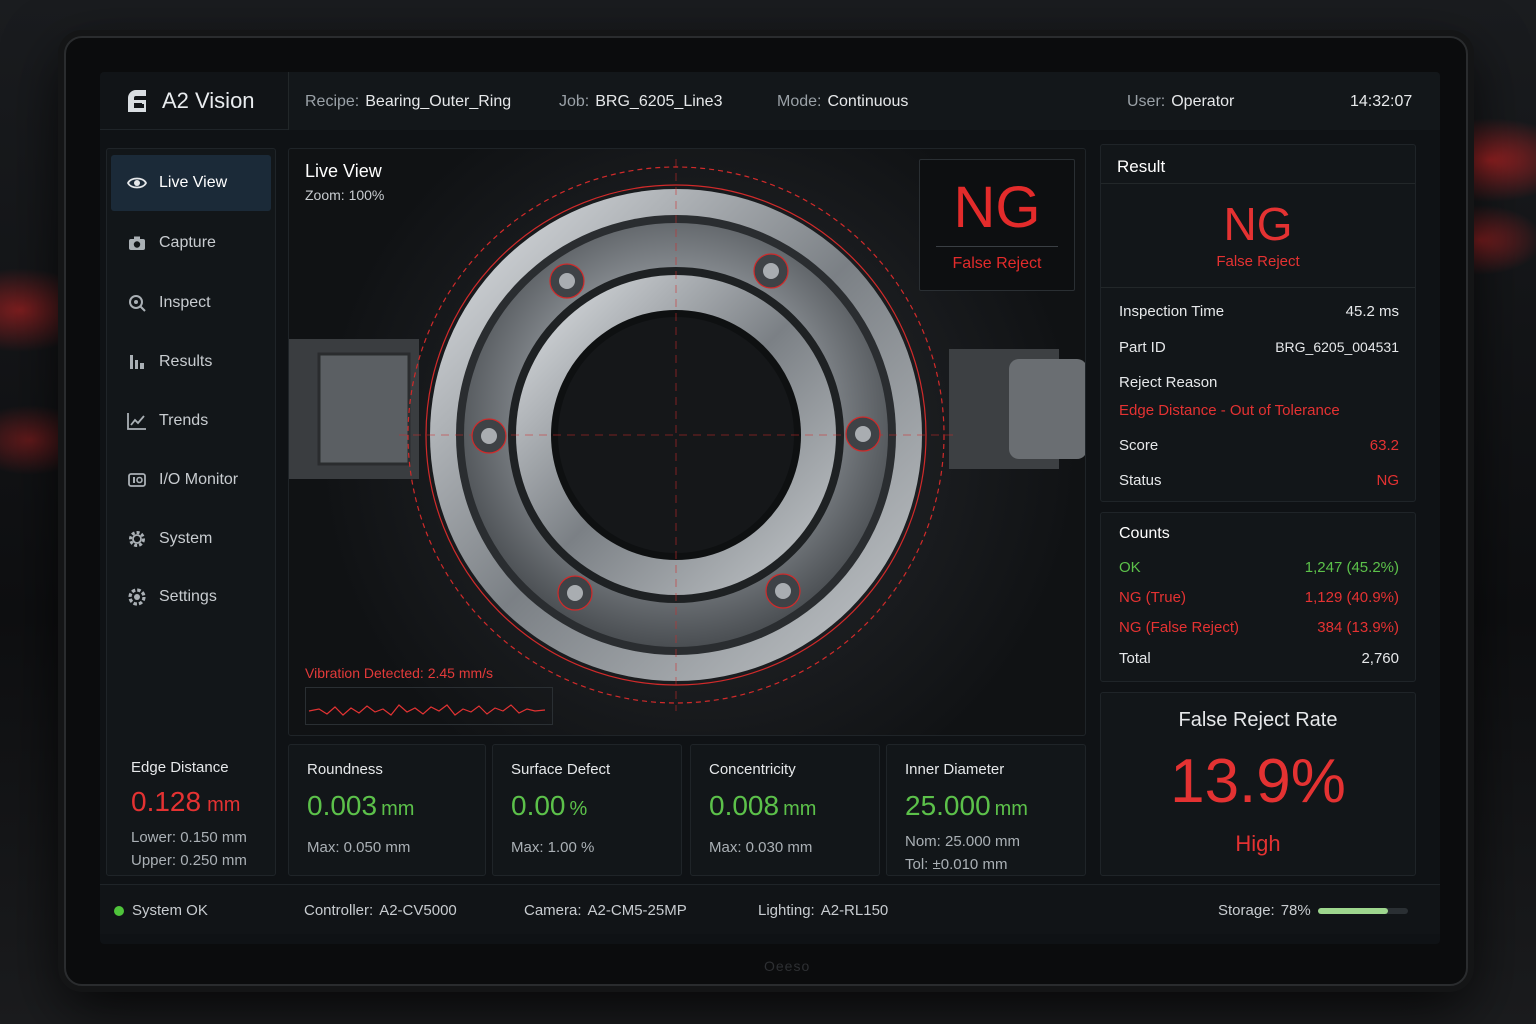 This screenshot has height=1024, width=1536. Describe the element at coordinates (332, 101) in the screenshot. I see `recipe-label: Recipe:` at that location.